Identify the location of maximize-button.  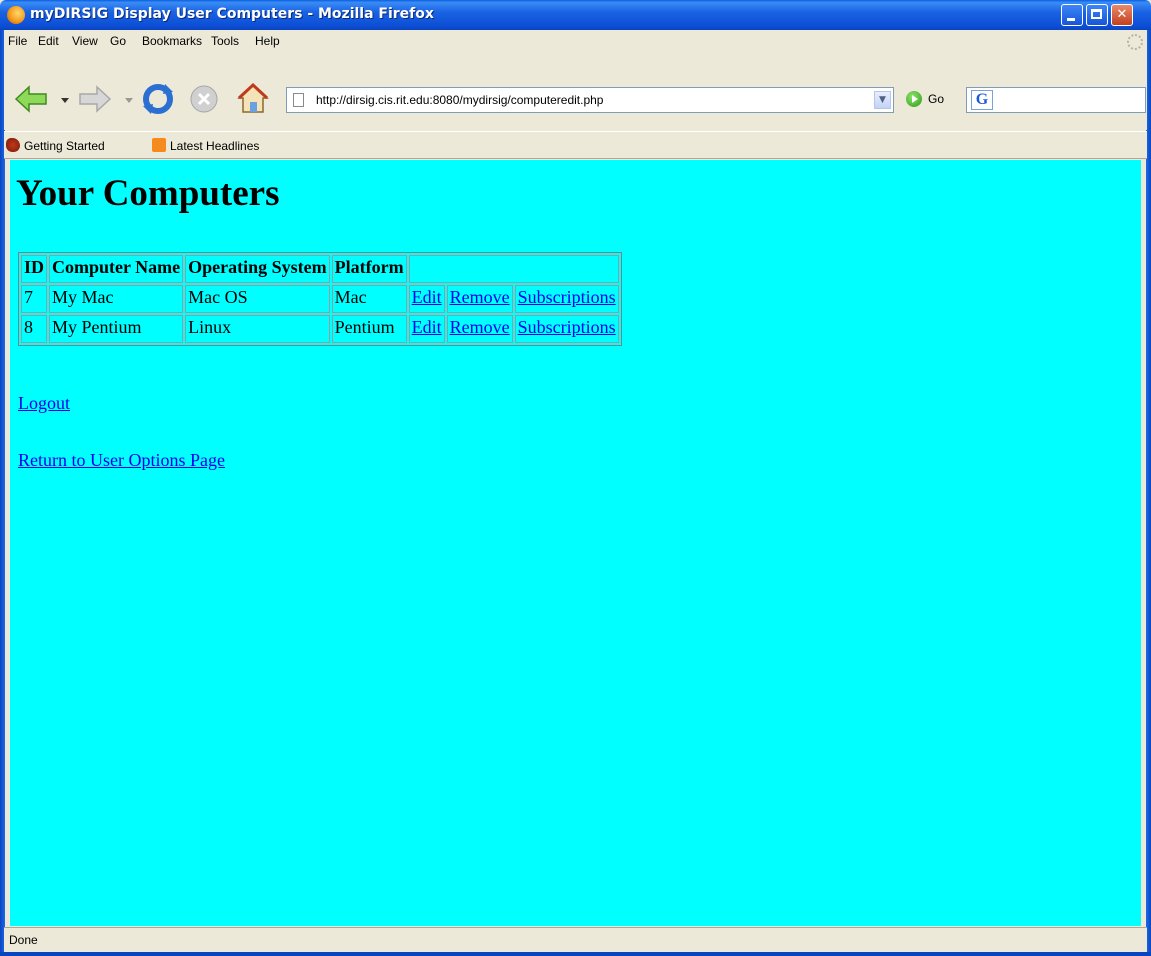
(1097, 15).